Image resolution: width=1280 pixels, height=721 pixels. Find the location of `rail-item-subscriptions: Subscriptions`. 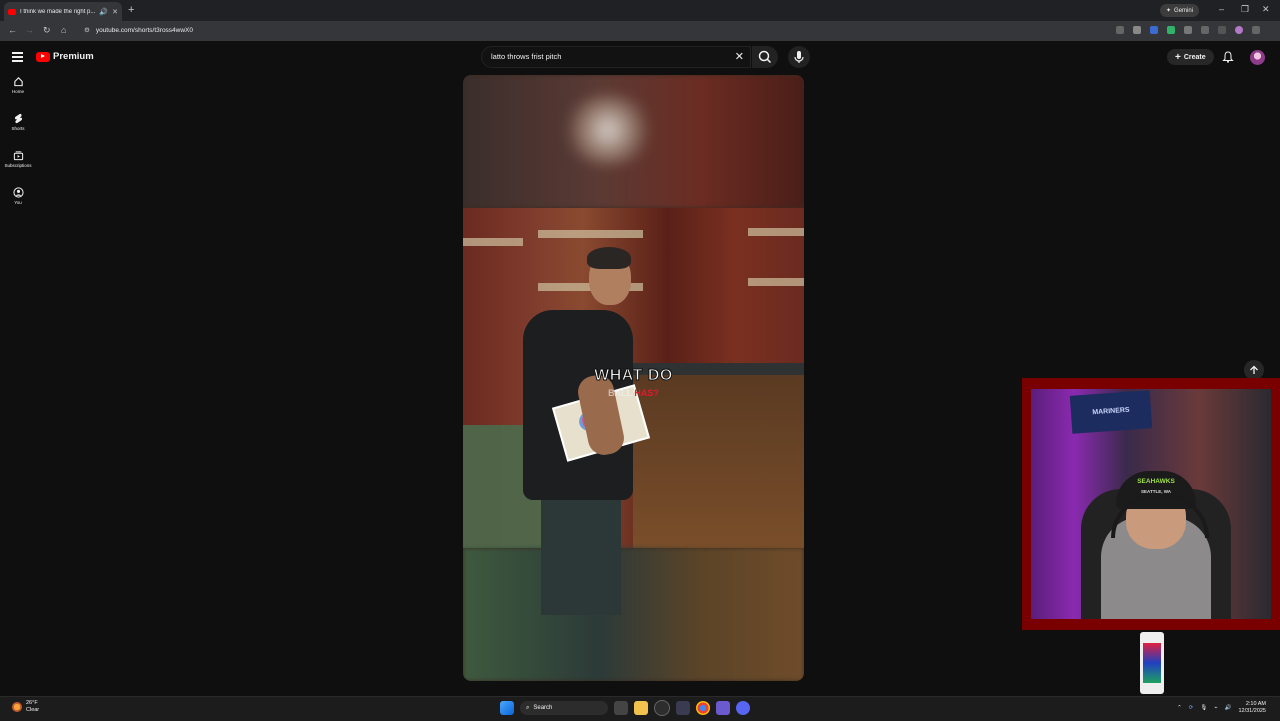

rail-item-subscriptions: Subscriptions is located at coordinates (18, 168).